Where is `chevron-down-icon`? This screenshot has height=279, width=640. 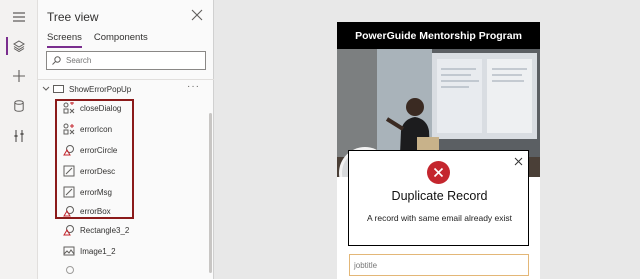
chevron-down-icon is located at coordinates (47, 89).